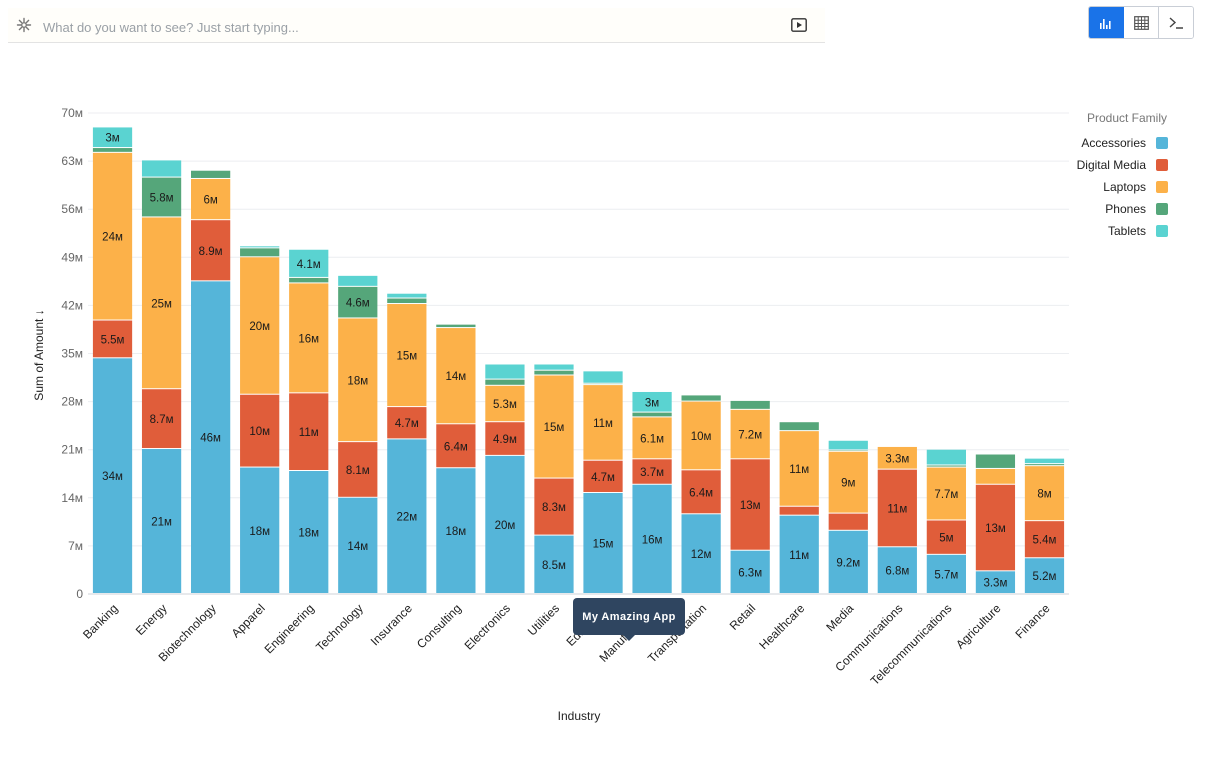 This screenshot has height=767, width=1213. Describe the element at coordinates (151, 619) in the screenshot. I see `x-tick-label: Energy` at that location.